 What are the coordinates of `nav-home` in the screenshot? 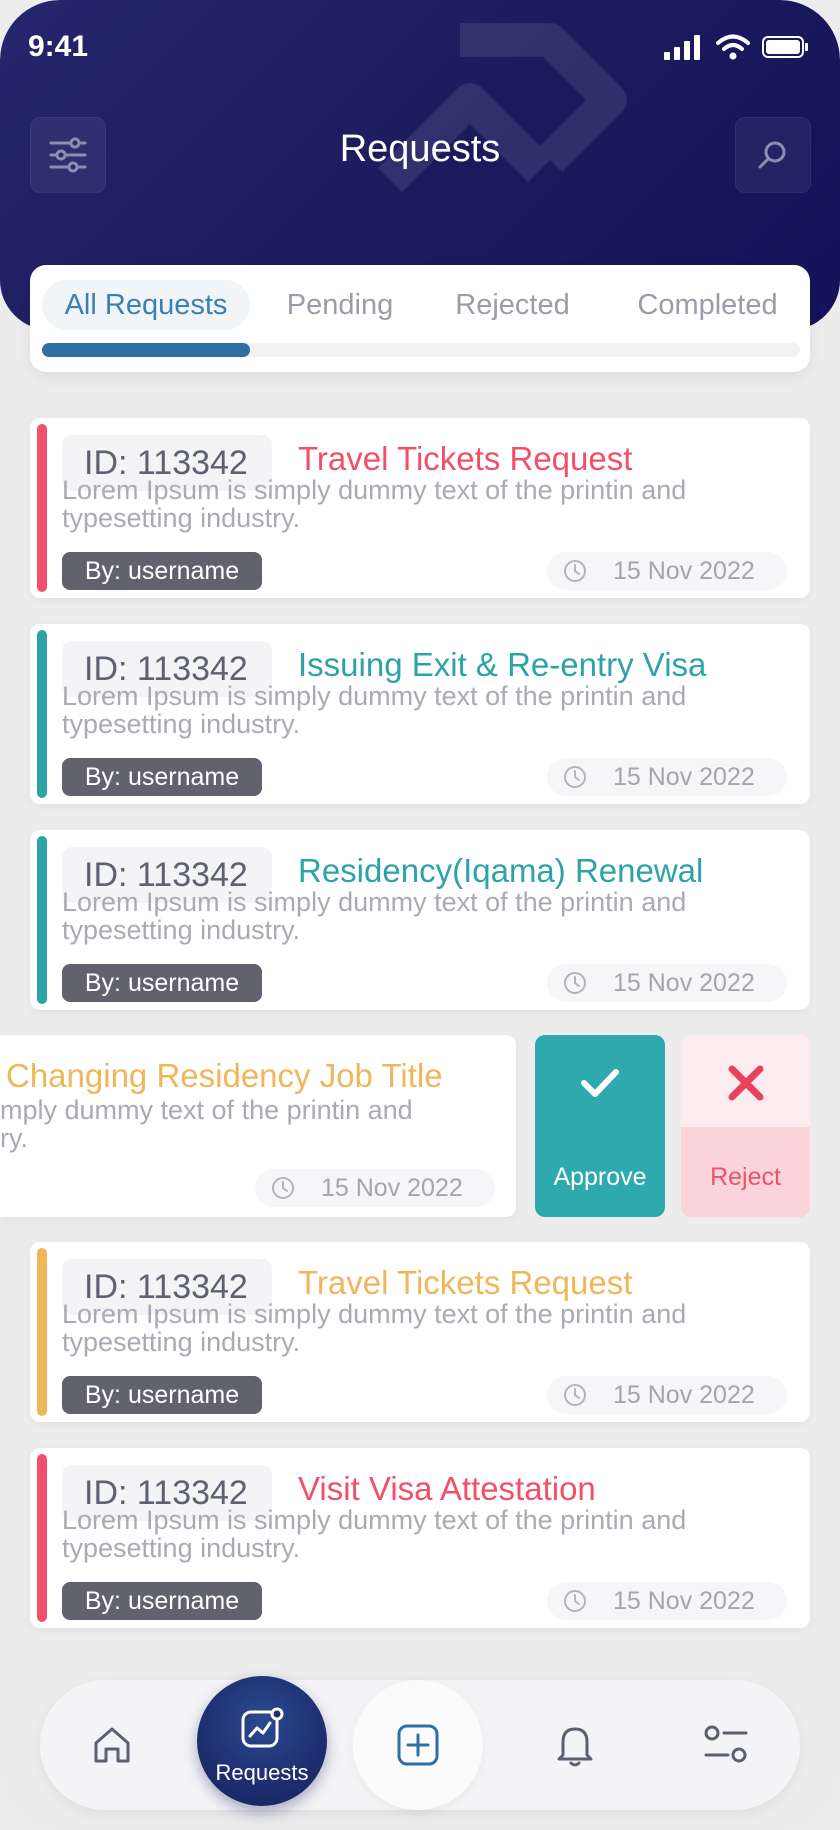 It's located at (112, 1745).